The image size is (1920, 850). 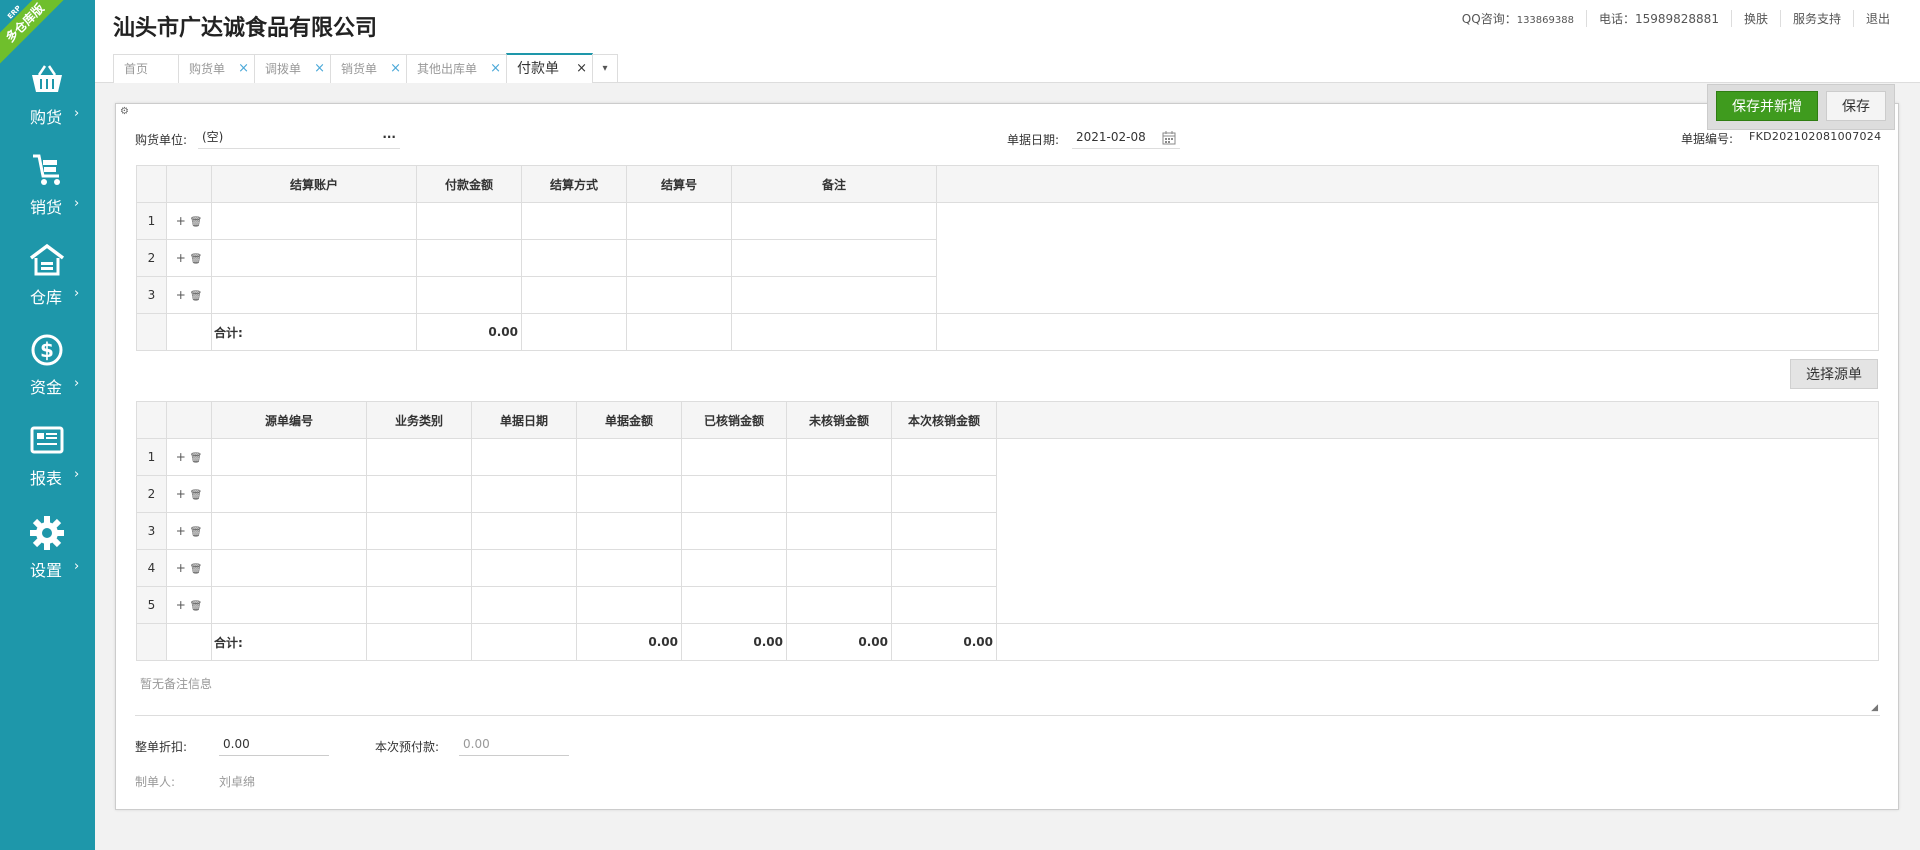 What do you see at coordinates (151, 568) in the screenshot?
I see `row-number: 4` at bounding box center [151, 568].